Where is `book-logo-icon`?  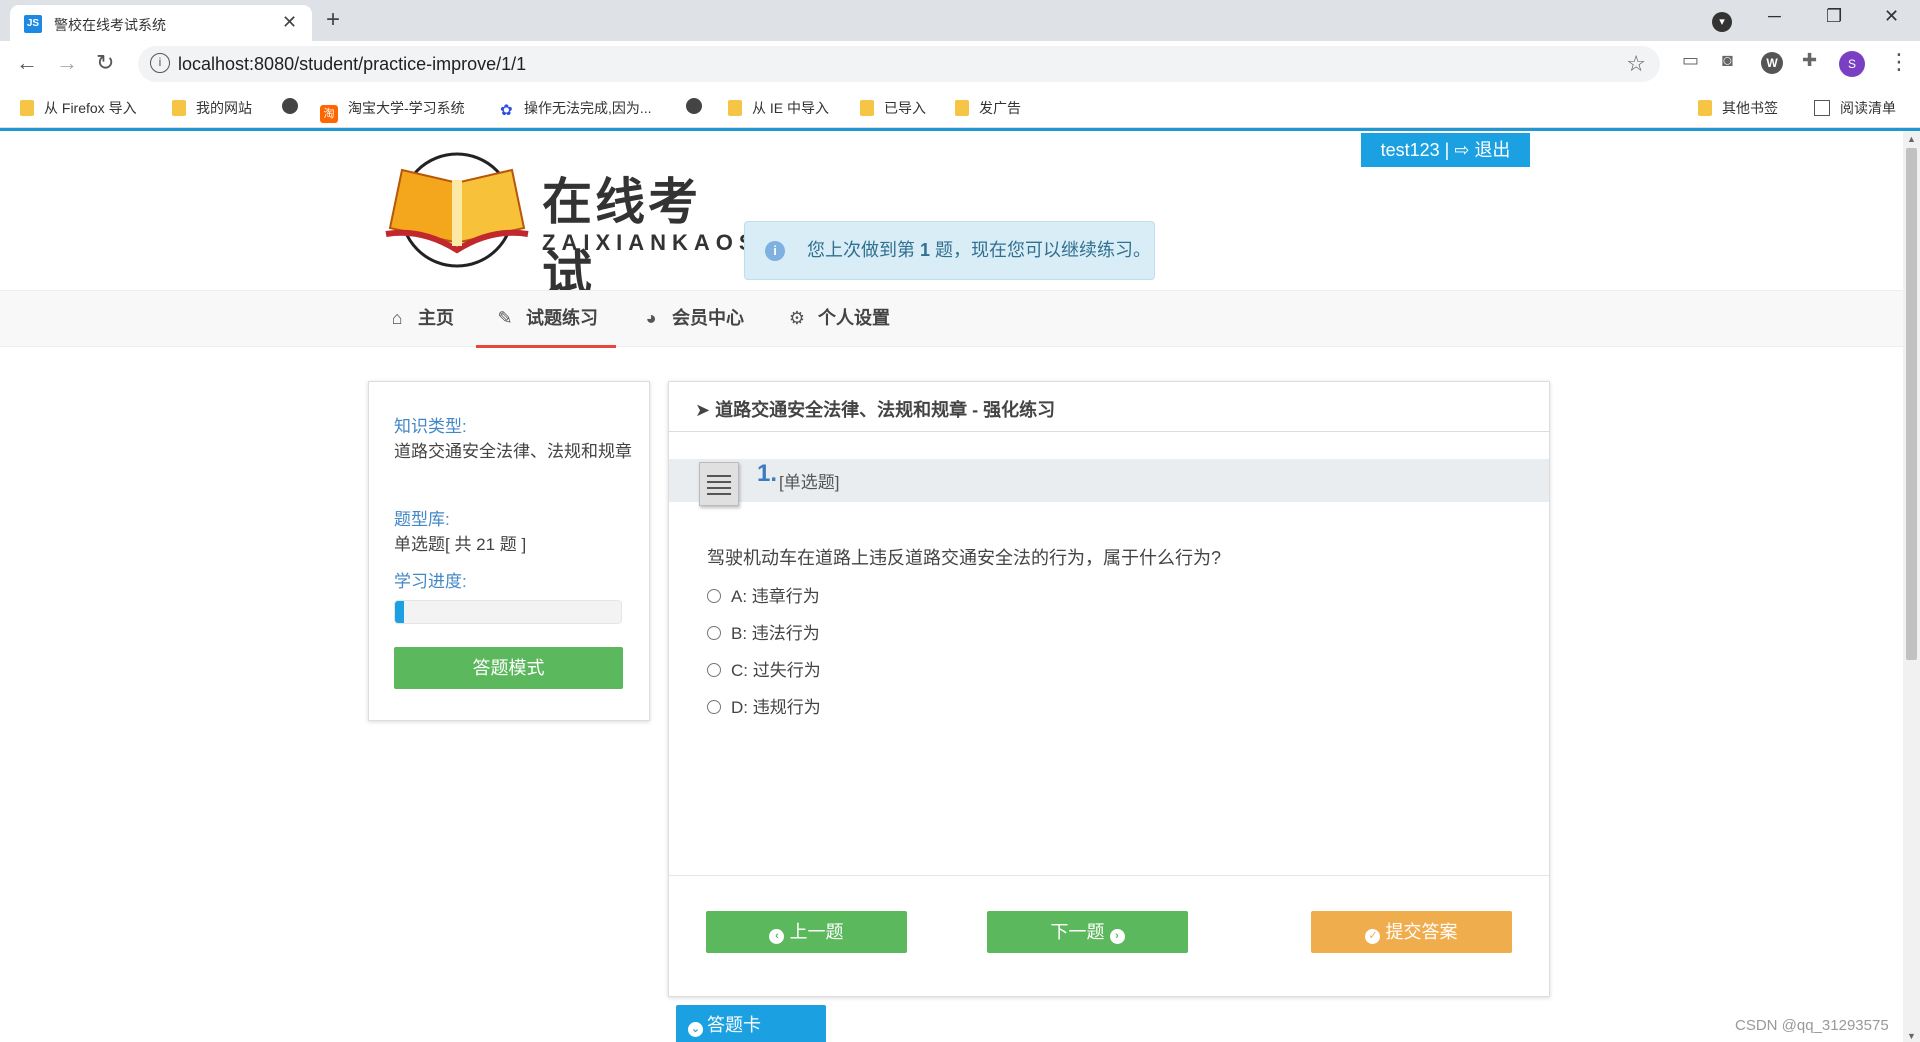 book-logo-icon is located at coordinates (457, 210).